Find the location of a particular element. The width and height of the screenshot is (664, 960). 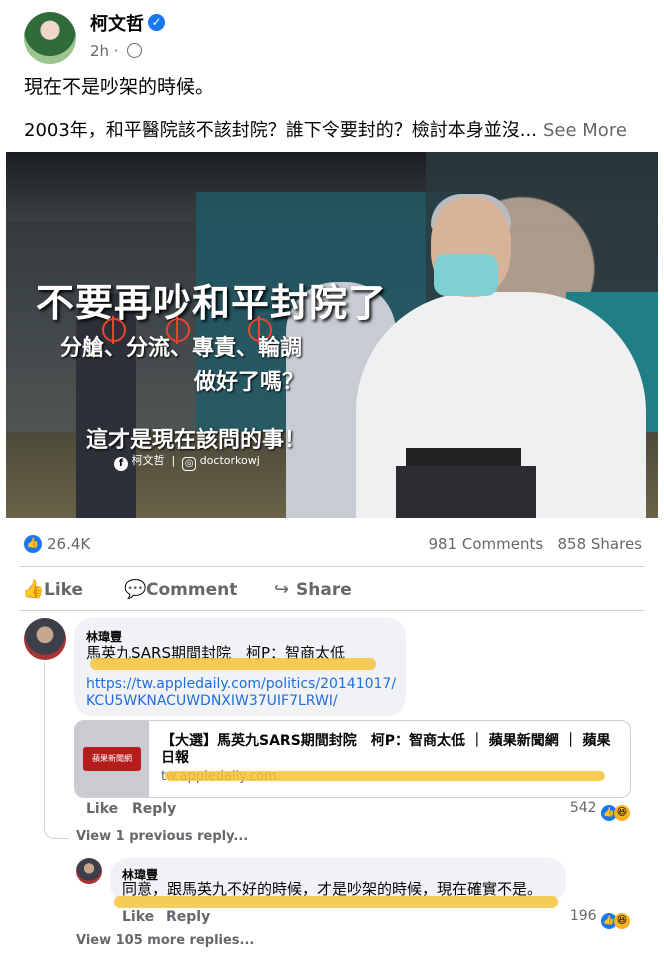

post-action-bar: 👍Like 💬Comment ↪ Share is located at coordinates (332, 590).